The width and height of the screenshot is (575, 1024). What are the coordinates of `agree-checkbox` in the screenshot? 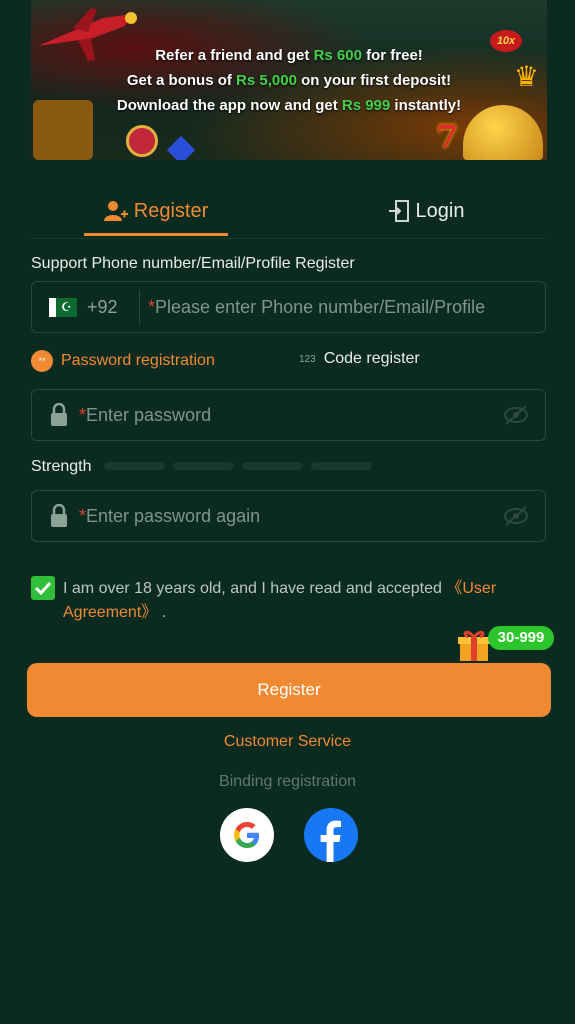 It's located at (43, 588).